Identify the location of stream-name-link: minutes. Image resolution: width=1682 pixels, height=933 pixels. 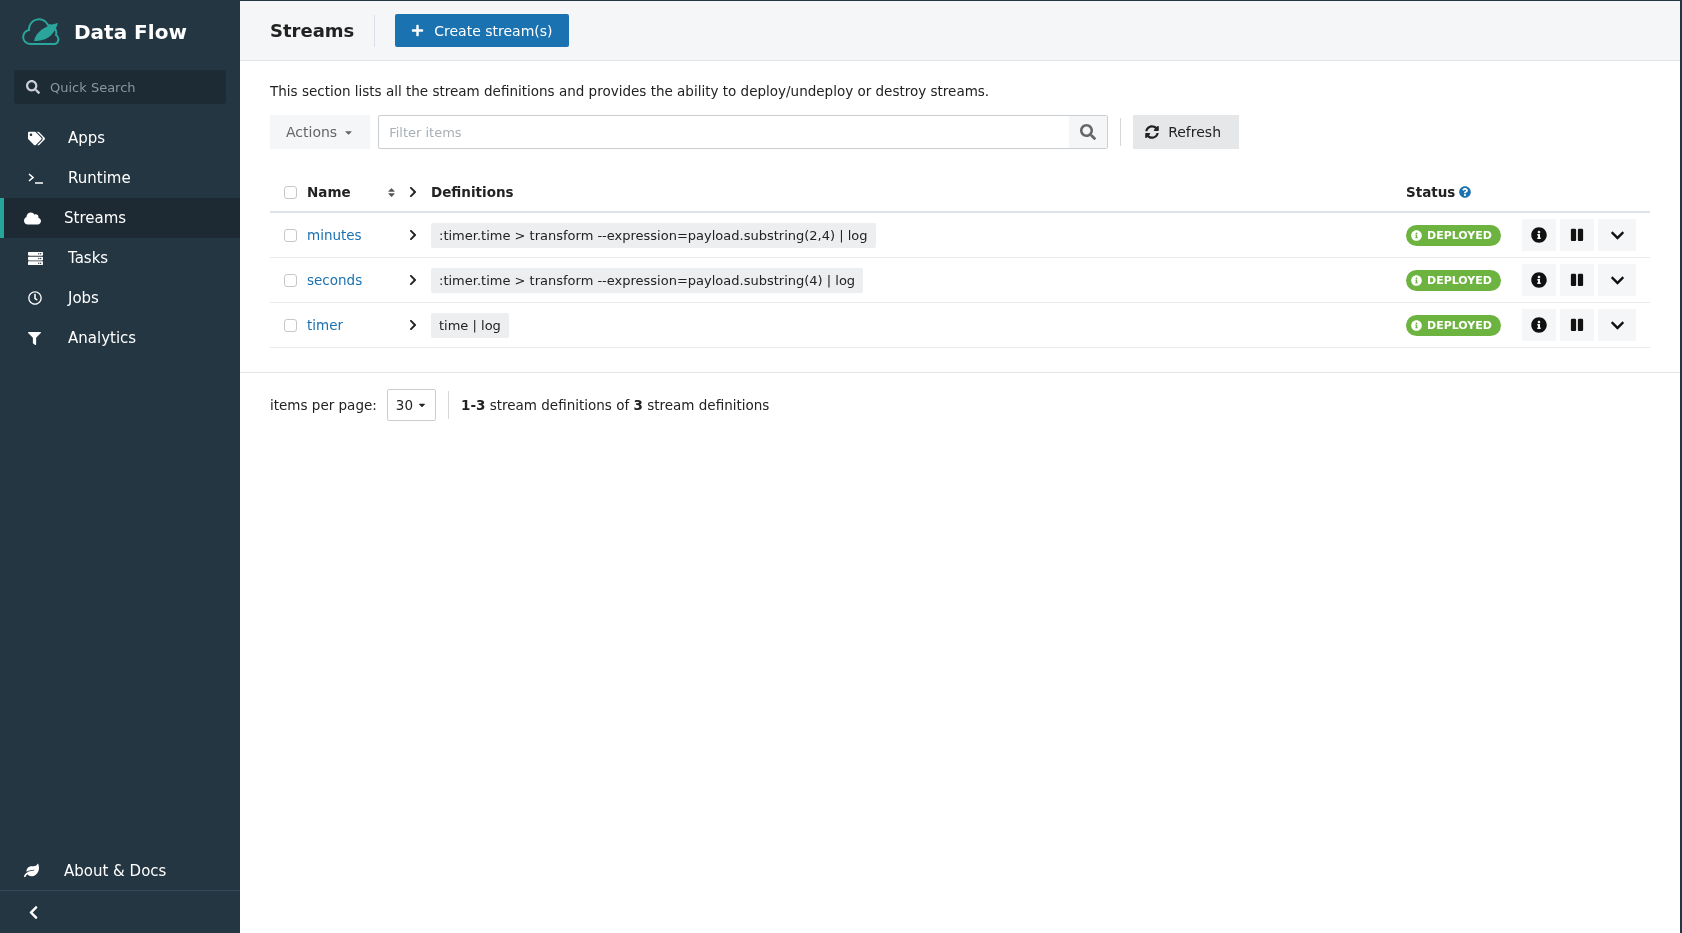
(334, 235).